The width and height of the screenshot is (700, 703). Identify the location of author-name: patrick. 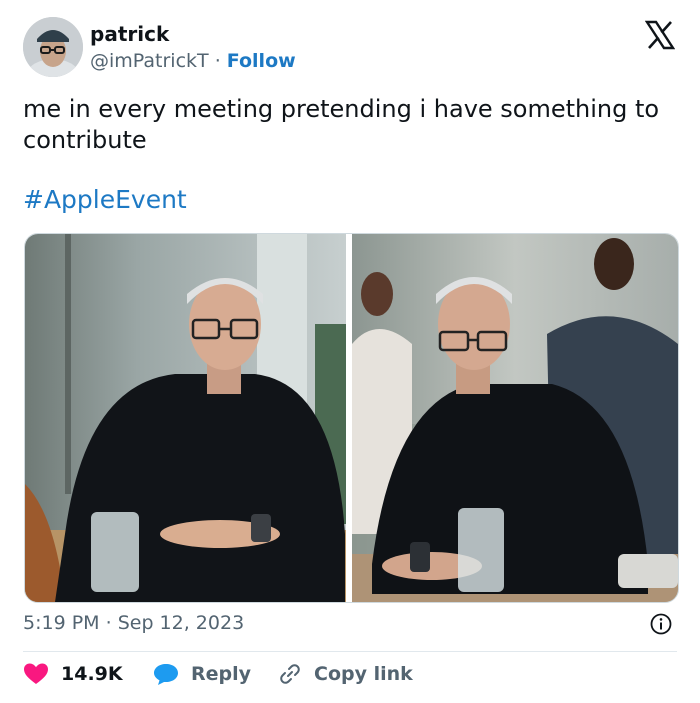
(129, 34).